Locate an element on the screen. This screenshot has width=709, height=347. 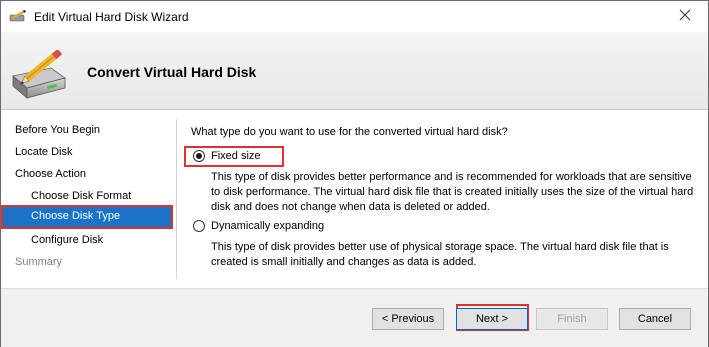
finish-button: Finish is located at coordinates (572, 319).